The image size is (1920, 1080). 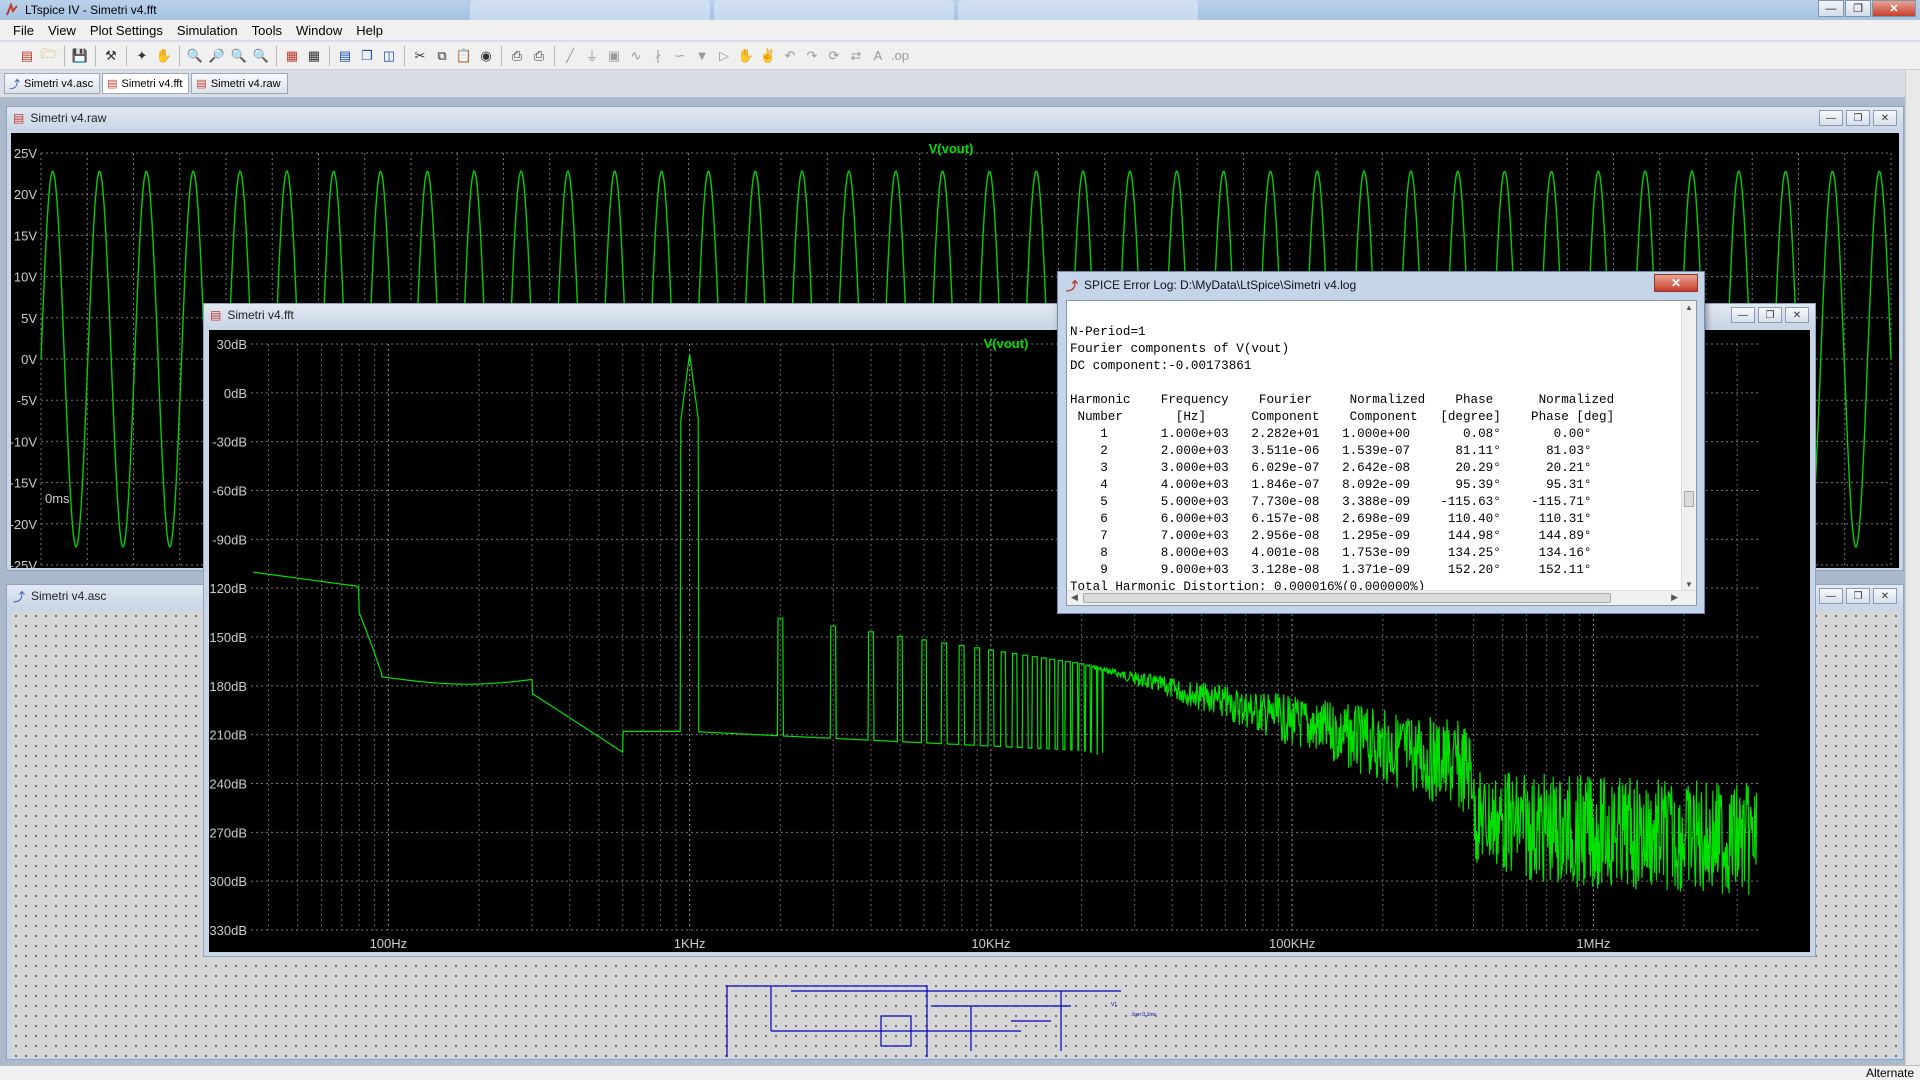 I want to click on ground-icon: ⏚, so click(x=592, y=56).